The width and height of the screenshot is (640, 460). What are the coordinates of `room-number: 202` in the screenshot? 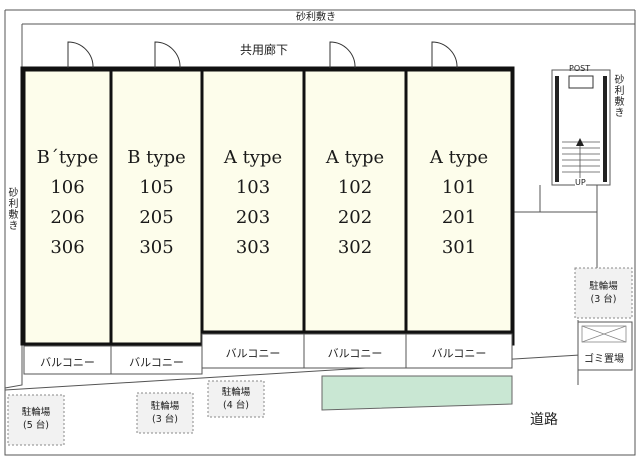 It's located at (355, 217).